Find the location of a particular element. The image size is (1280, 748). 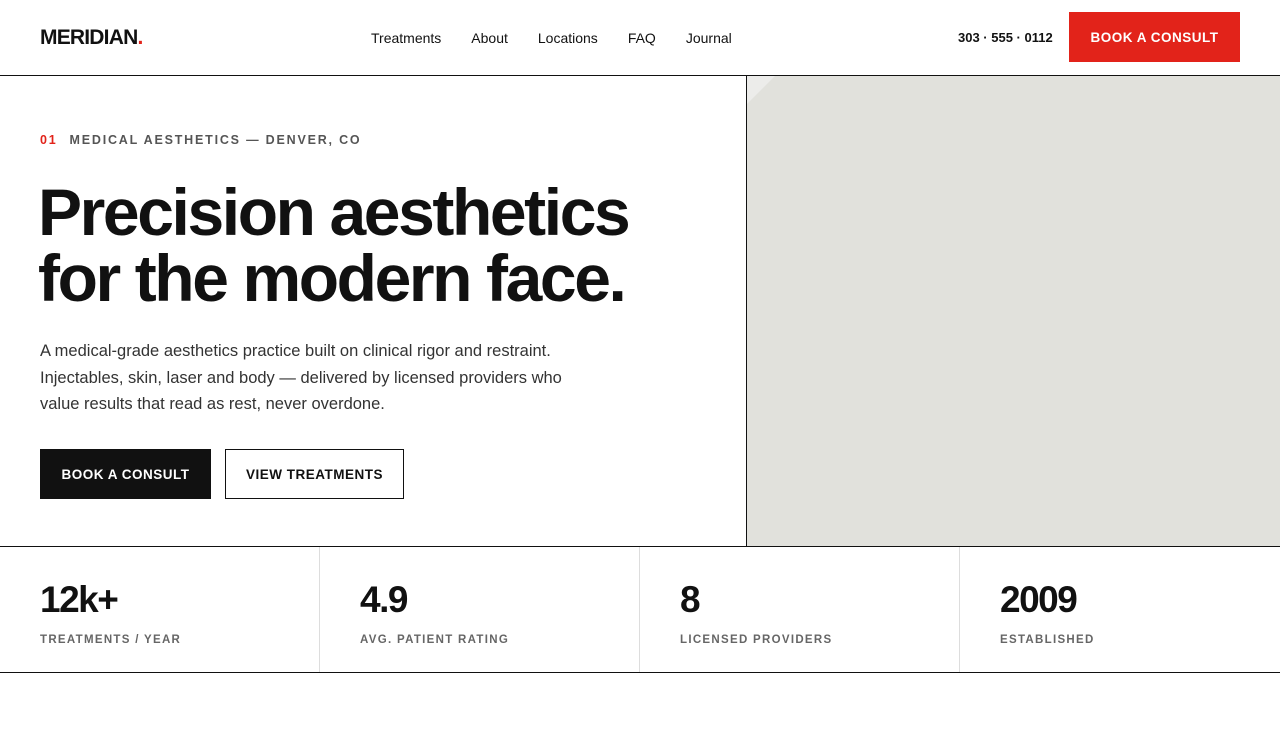

stat-rating: 4.9 AVG. PATIENT RATING is located at coordinates (480, 609).